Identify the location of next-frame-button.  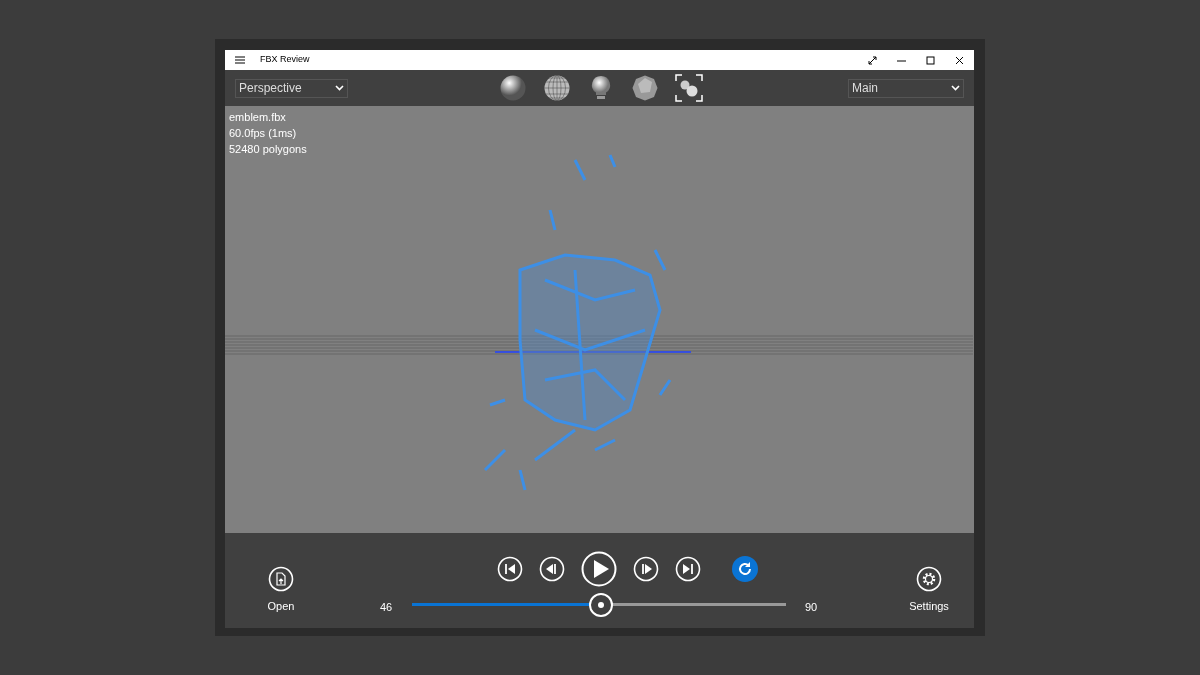
(646, 569).